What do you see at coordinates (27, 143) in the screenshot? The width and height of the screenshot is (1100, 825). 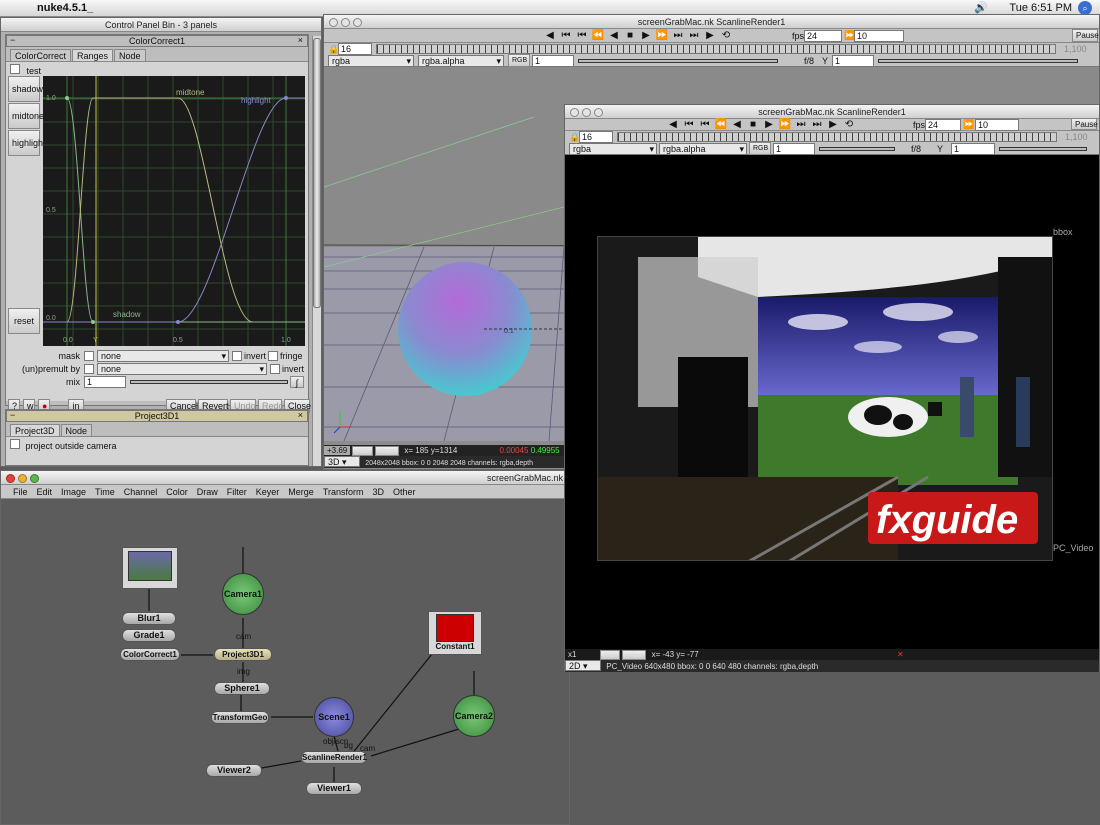 I see `highlight-button: highlight` at bounding box center [27, 143].